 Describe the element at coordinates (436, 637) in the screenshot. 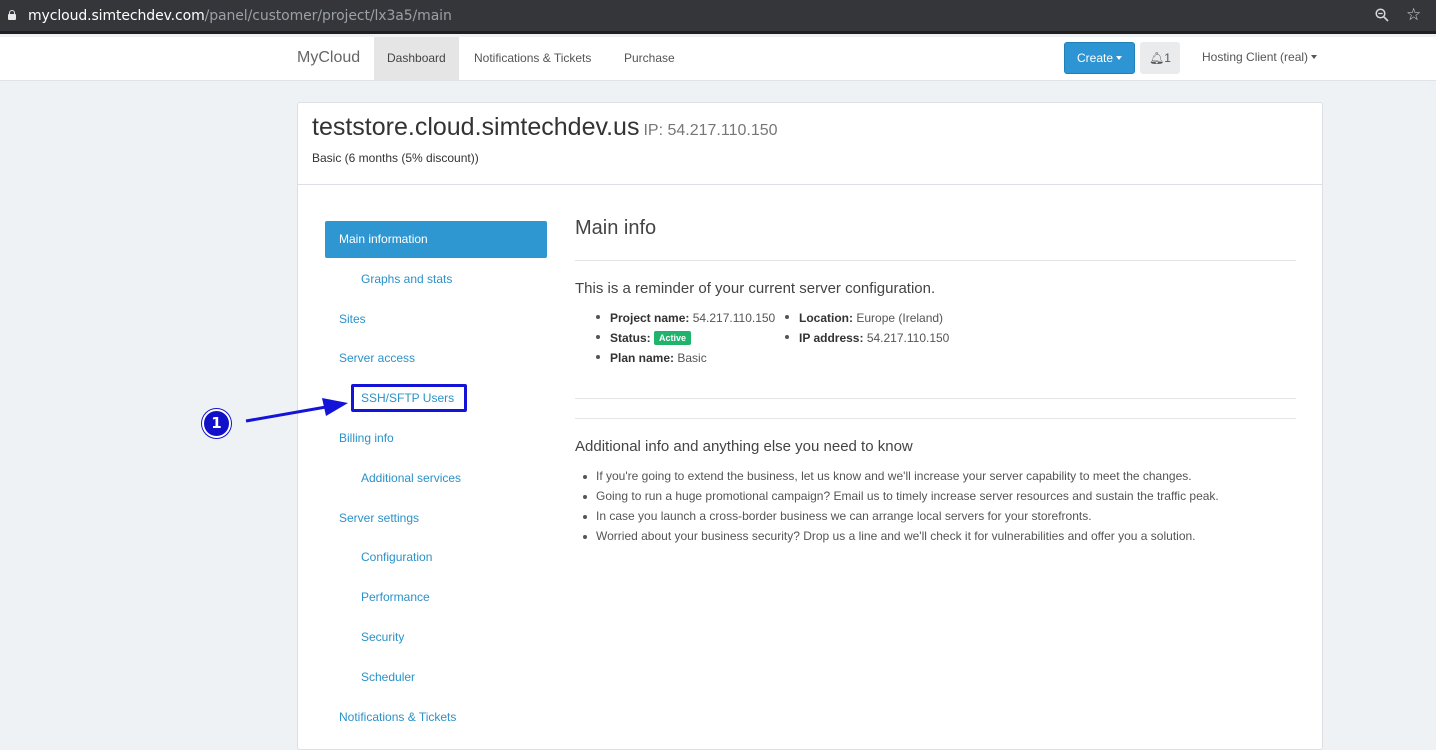

I see `side-item-security: Security` at that location.